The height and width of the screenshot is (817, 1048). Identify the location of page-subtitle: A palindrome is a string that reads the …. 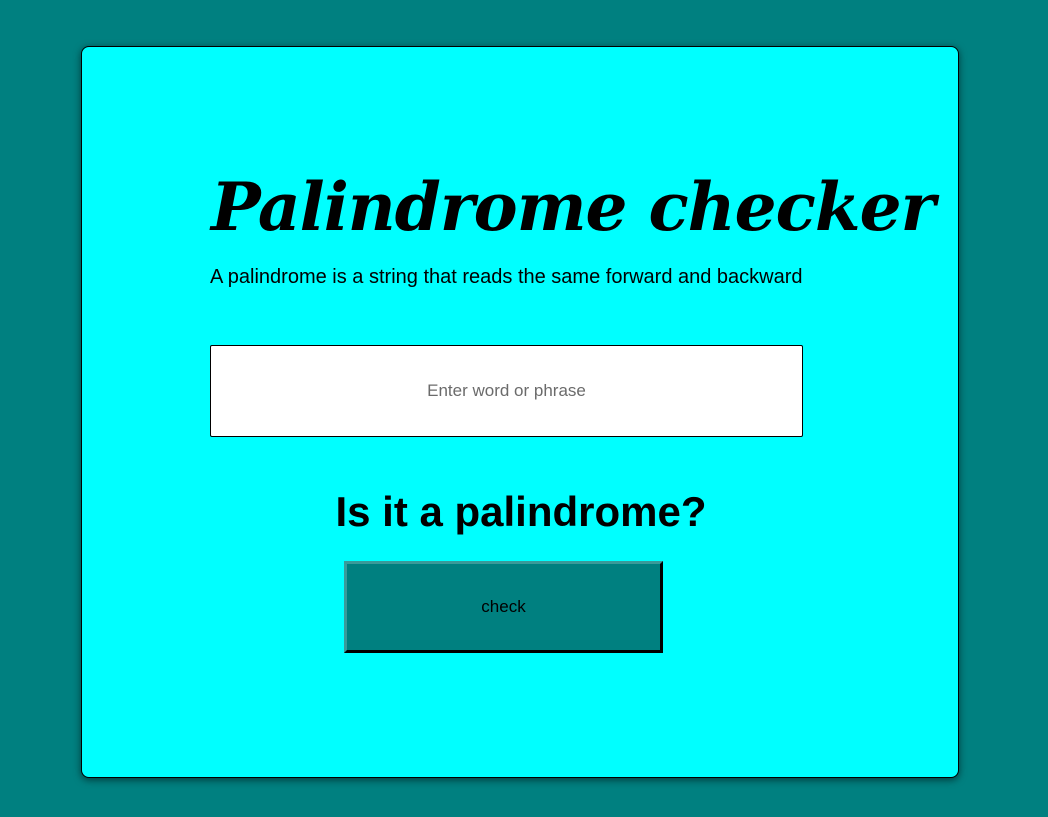
(506, 277).